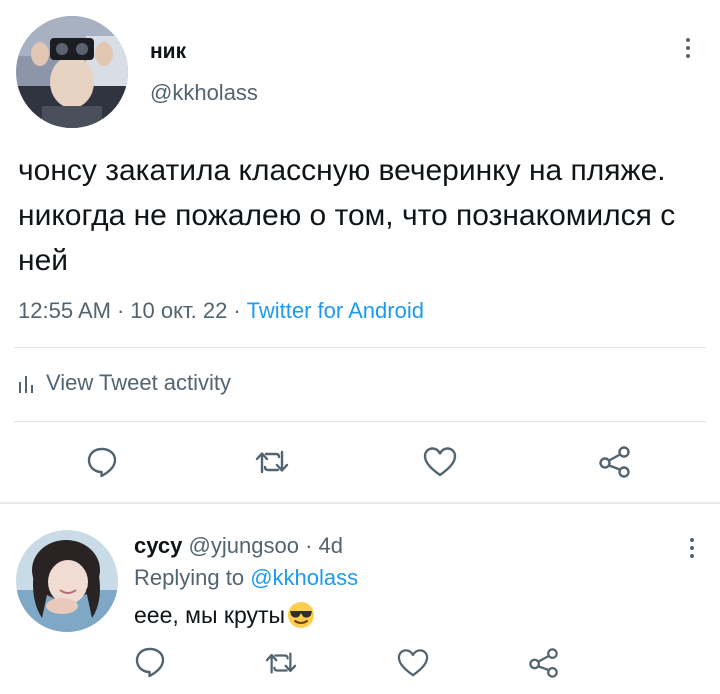 This screenshot has height=694, width=720. I want to click on replying-mention-link: @kkholass, so click(304, 577).